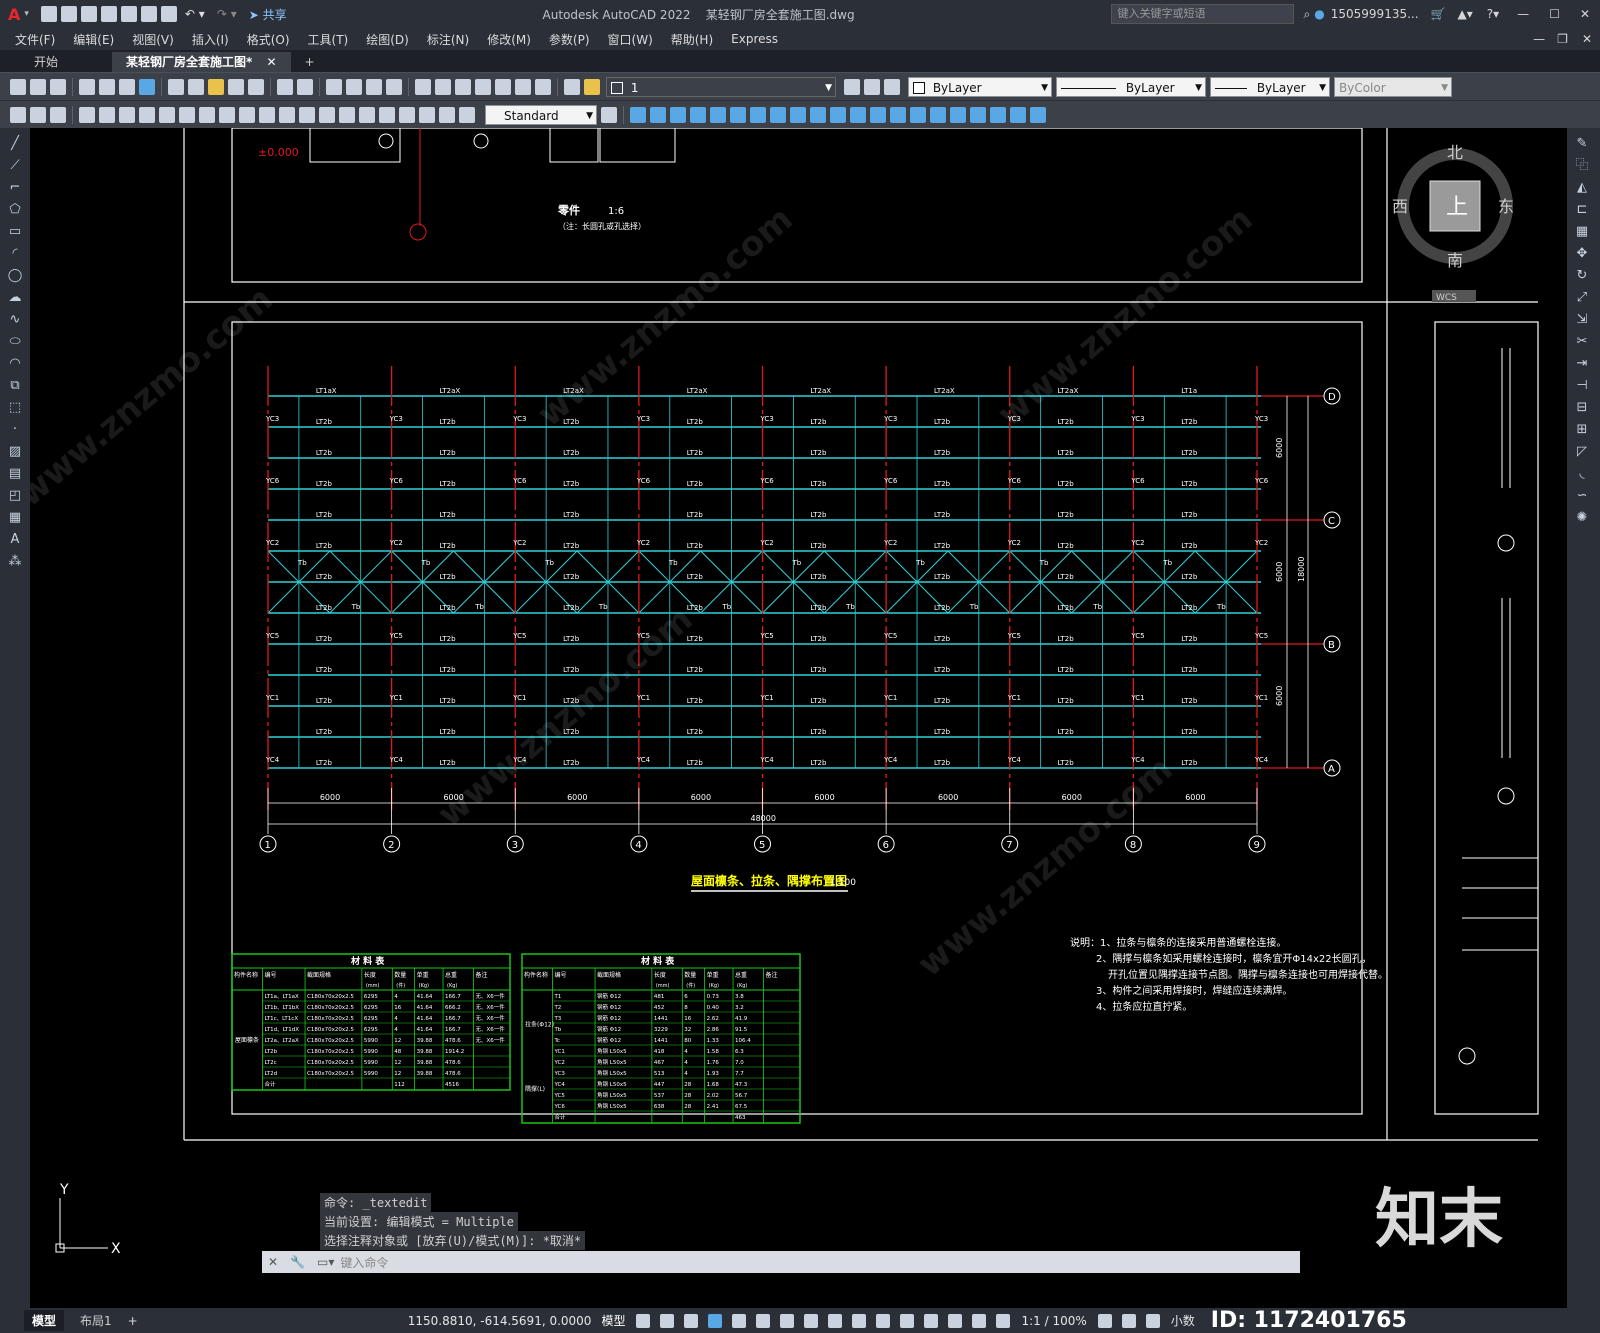  I want to click on modeling-box-icon, so click(638, 114).